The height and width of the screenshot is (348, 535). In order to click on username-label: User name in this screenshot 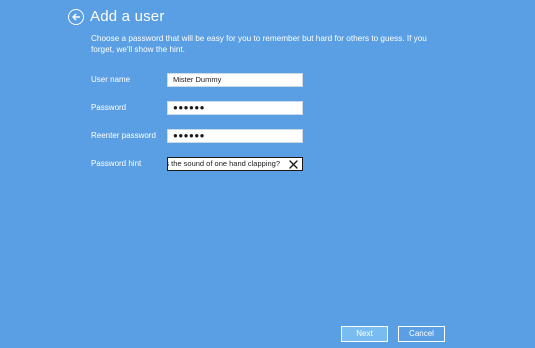, I will do `click(111, 79)`.